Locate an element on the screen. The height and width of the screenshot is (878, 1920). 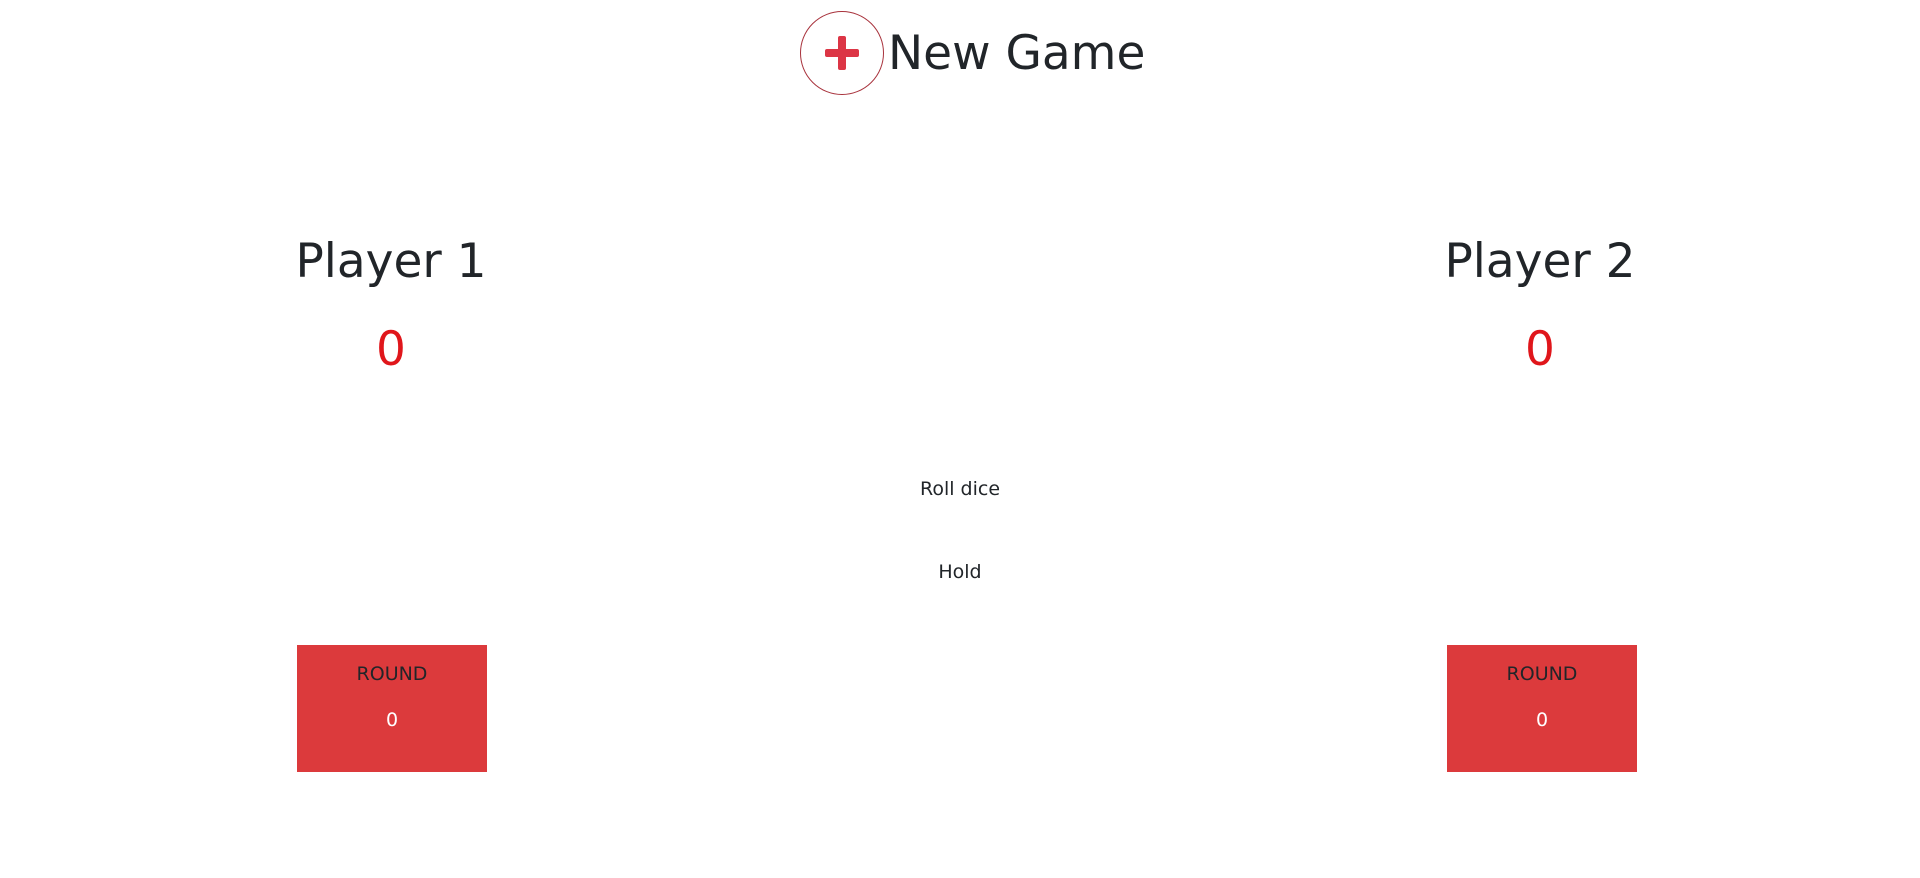
player-1-name: Player 1 is located at coordinates (391, 261).